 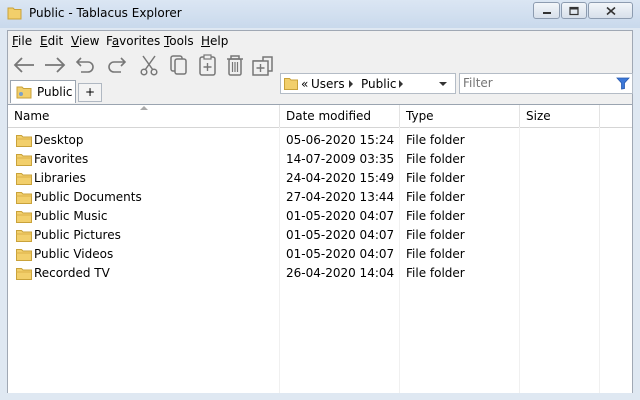 I want to click on tab-bar: Public +, so click(x=320, y=91).